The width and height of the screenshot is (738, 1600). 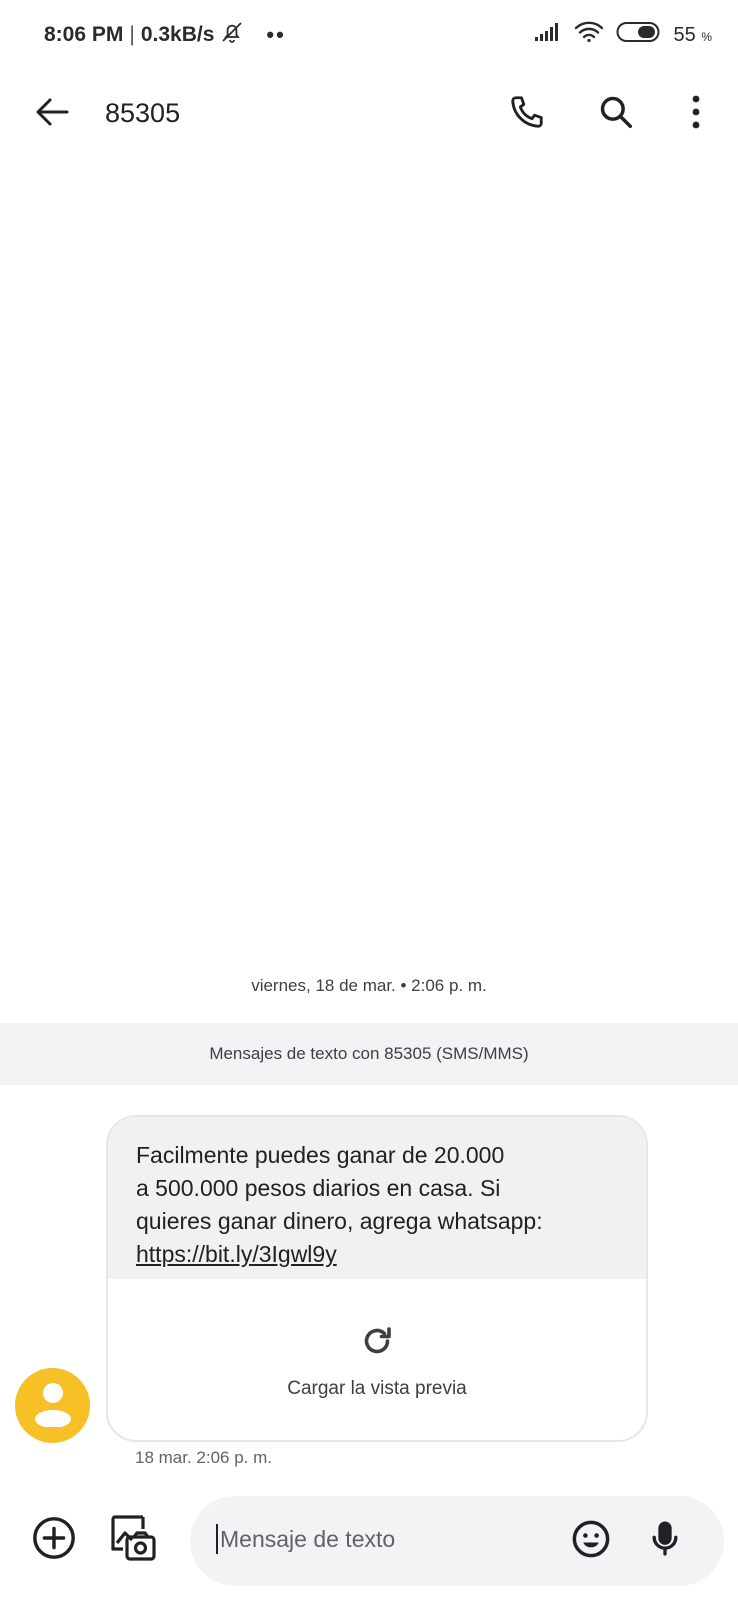 I want to click on call-button, so click(x=527, y=114).